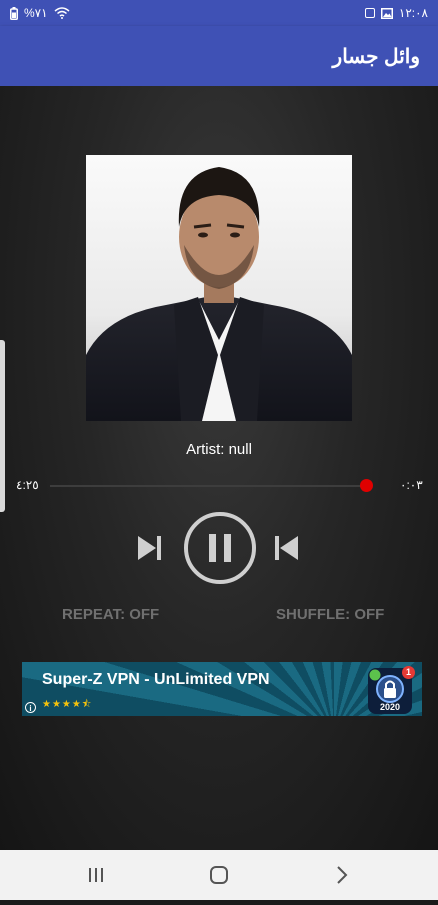 Image resolution: width=438 pixels, height=905 pixels. I want to click on duration-label: ٤:٢٥, so click(27, 485).